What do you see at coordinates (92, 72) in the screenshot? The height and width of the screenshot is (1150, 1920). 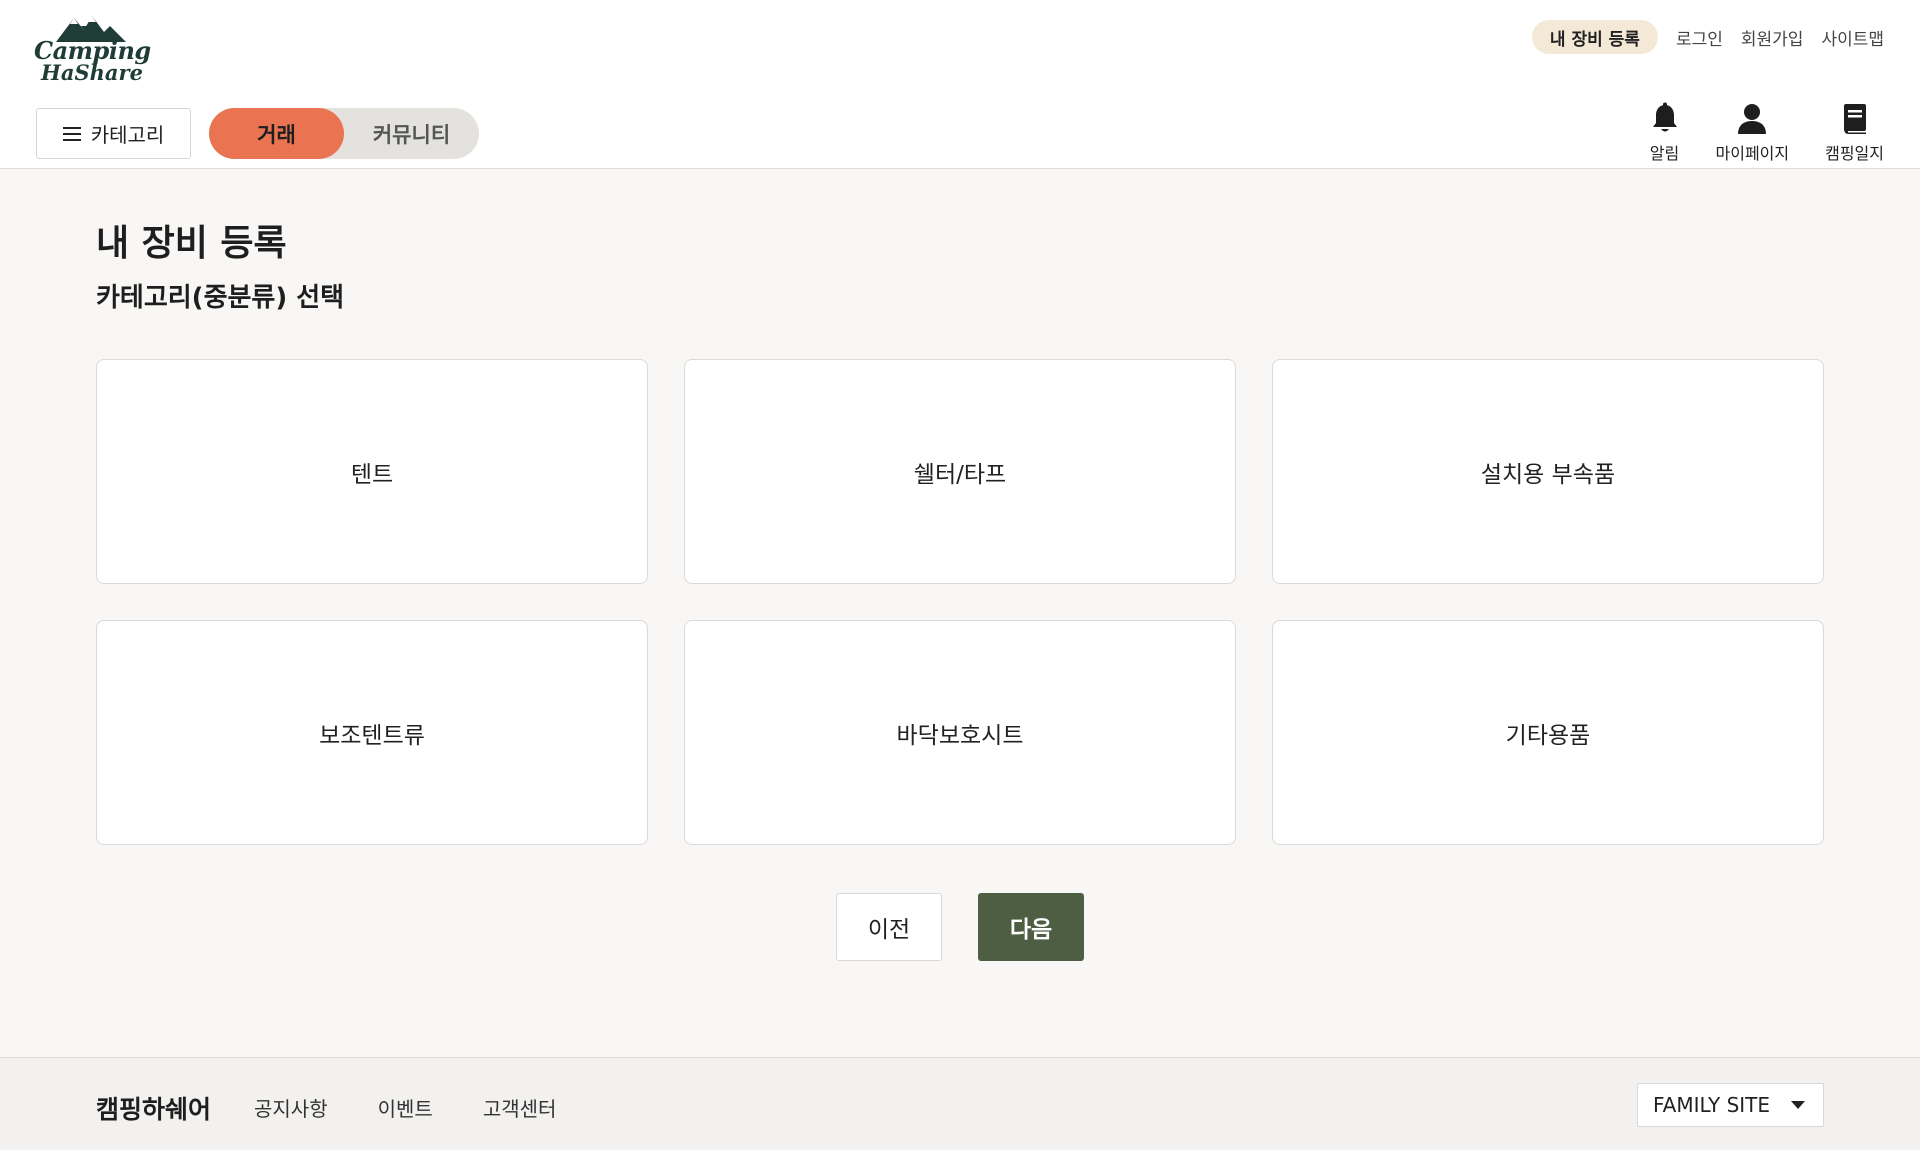 I see `logo-line-2: HaShare` at bounding box center [92, 72].